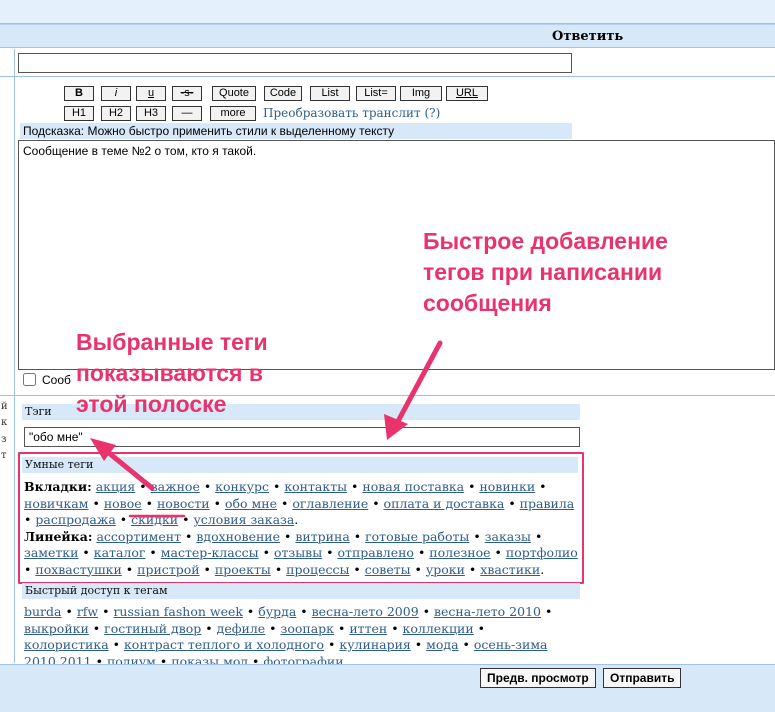 The width and height of the screenshot is (775, 712). I want to click on arrow-head, so click(396, 427).